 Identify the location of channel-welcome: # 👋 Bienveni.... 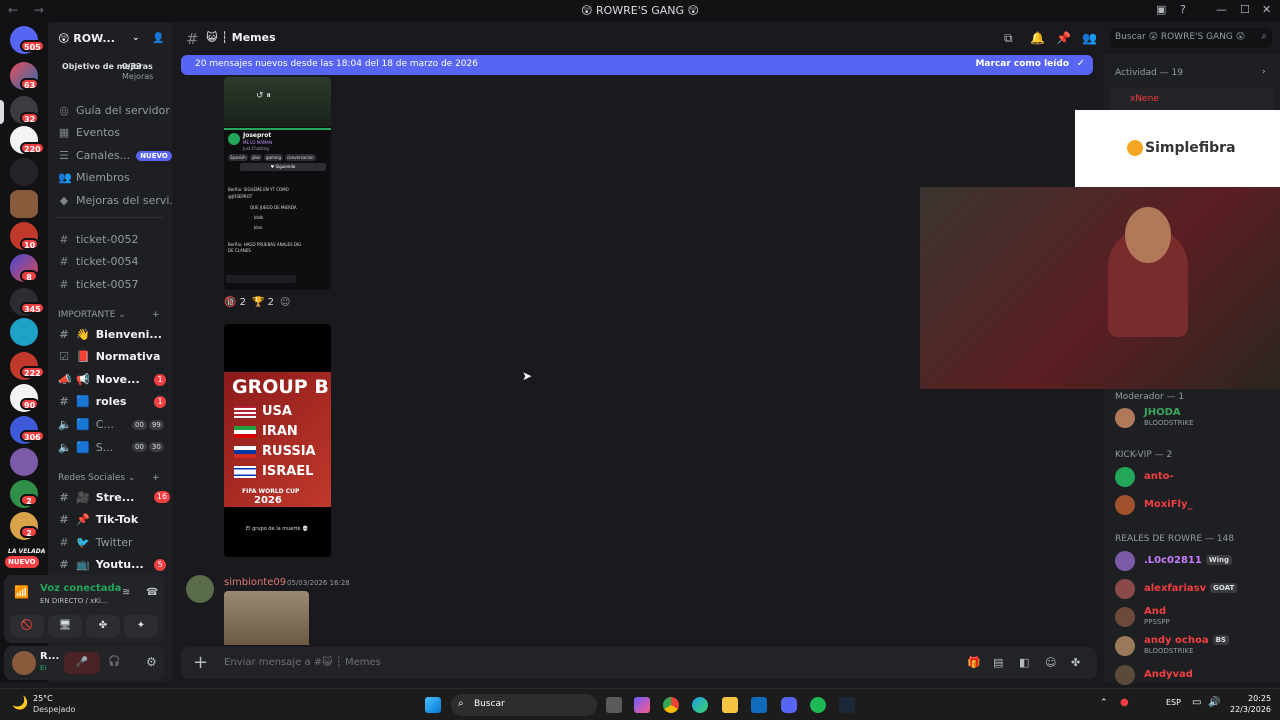
(110, 334).